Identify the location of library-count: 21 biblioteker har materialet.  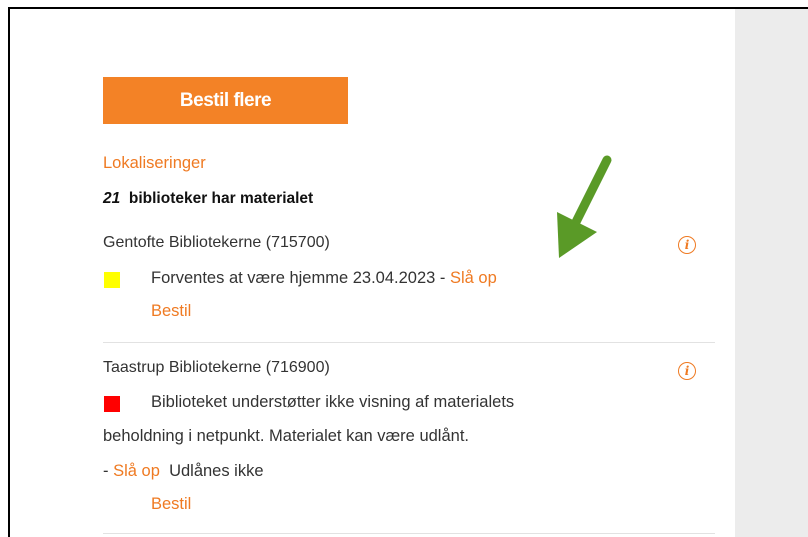
(208, 199).